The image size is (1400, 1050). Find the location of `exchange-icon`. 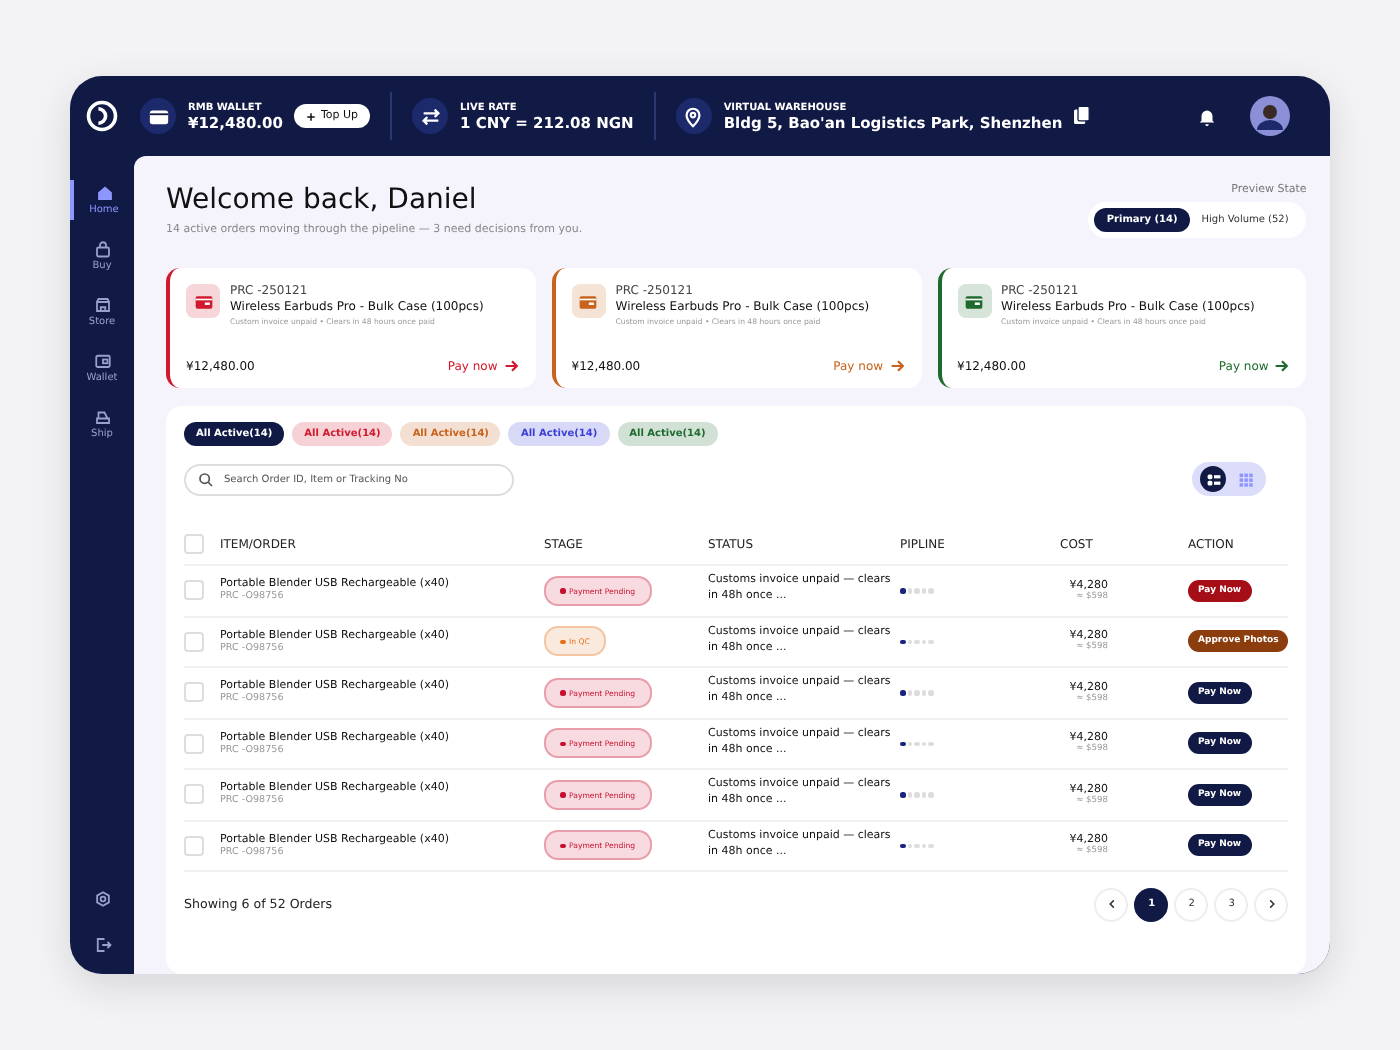

exchange-icon is located at coordinates (430, 116).